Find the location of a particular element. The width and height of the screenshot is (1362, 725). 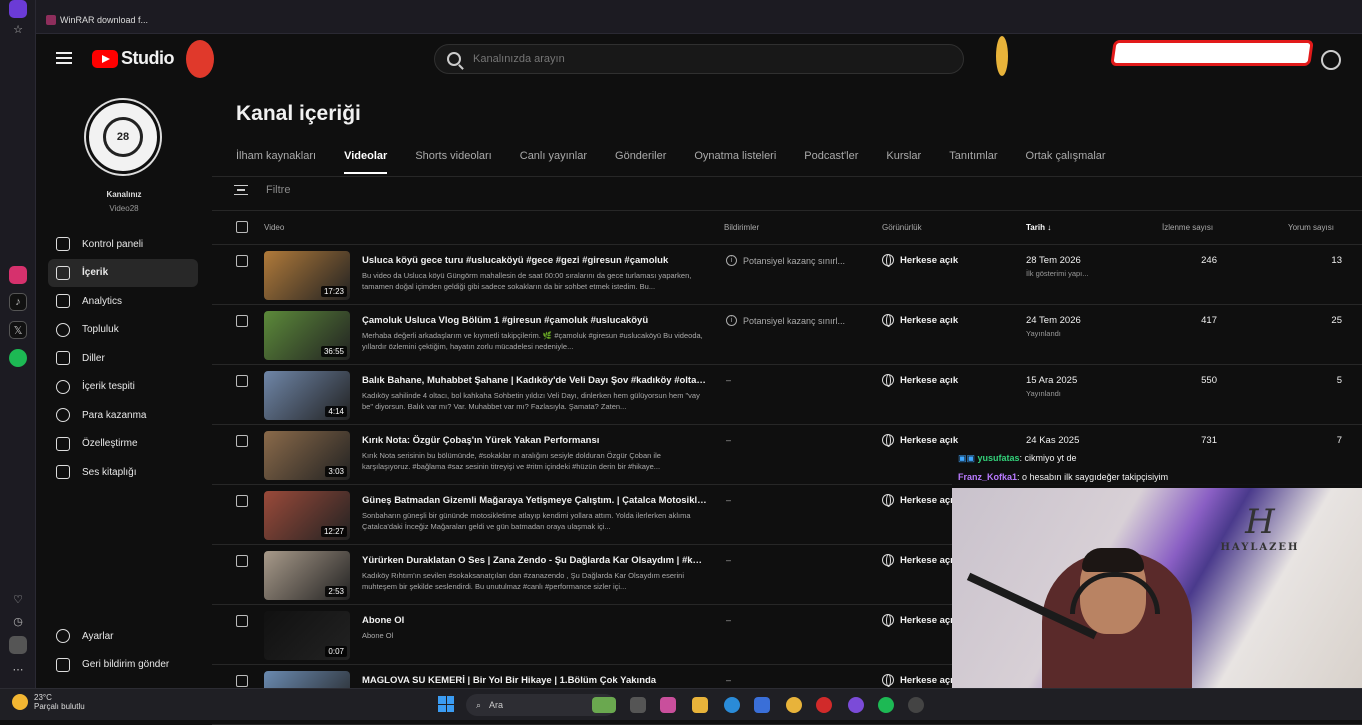

sidebar-item-languages: Diller is located at coordinates (123, 358).